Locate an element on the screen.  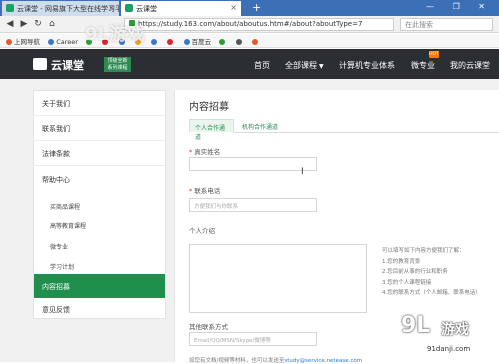
bookmarks-bar: 上网导航 Career 百度云 is located at coordinates (249, 41).